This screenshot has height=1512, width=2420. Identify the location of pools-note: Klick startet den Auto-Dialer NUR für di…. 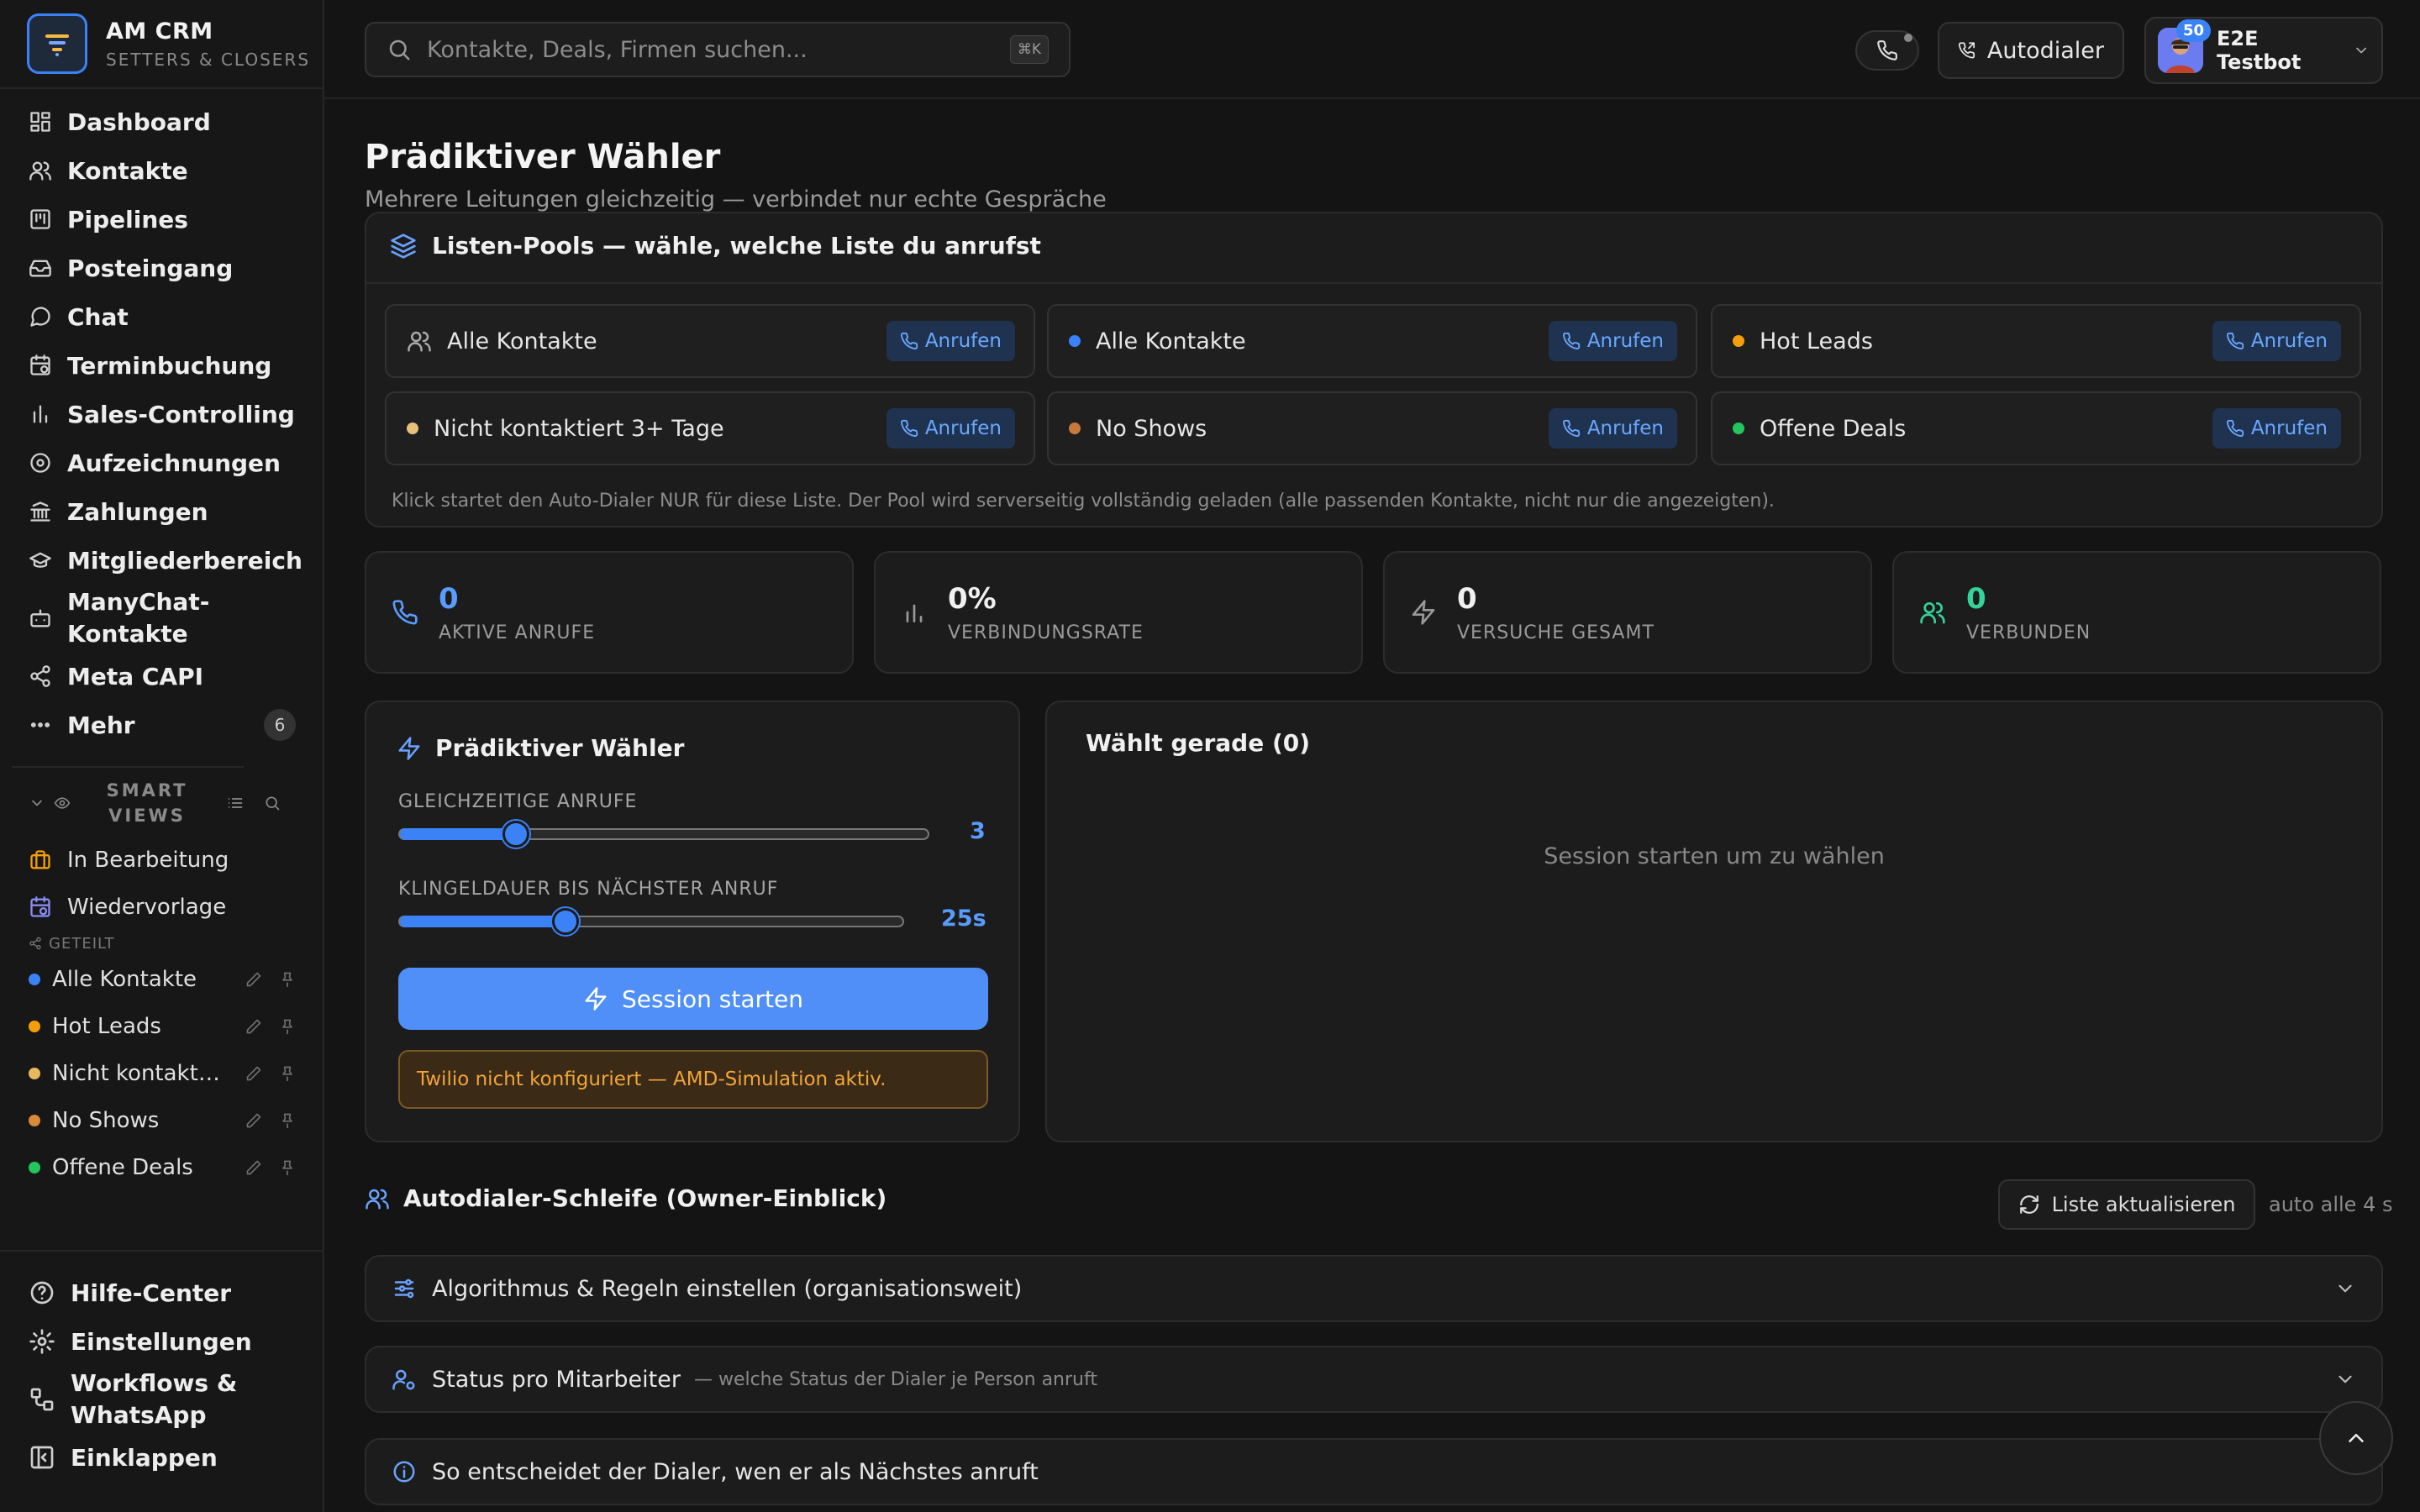
(1083, 501).